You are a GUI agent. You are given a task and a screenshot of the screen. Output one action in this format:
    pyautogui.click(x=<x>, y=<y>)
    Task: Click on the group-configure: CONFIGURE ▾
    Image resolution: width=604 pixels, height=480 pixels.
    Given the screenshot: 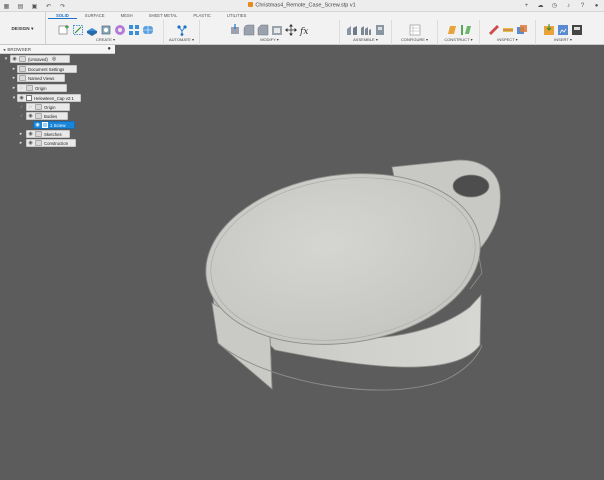 What is the action you would take?
    pyautogui.click(x=415, y=32)
    